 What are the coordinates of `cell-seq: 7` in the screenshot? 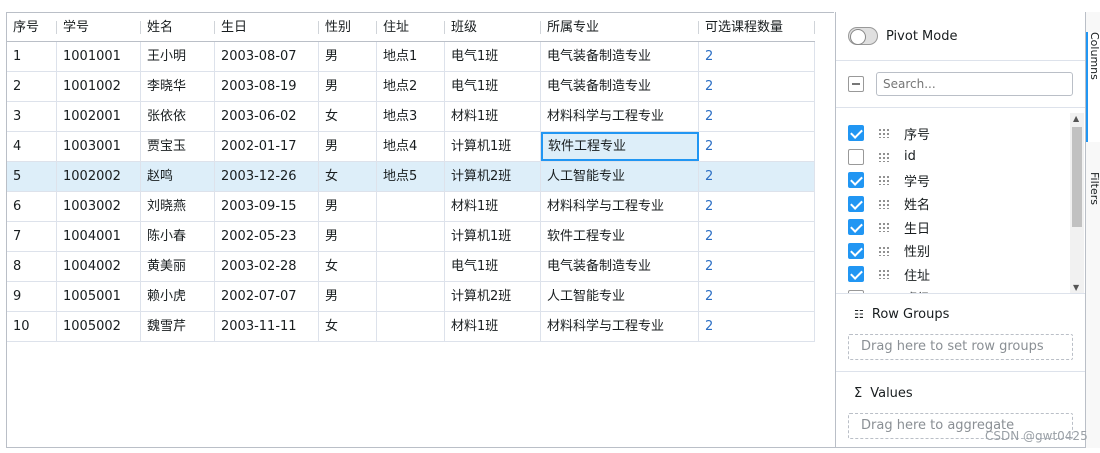 It's located at (32, 236).